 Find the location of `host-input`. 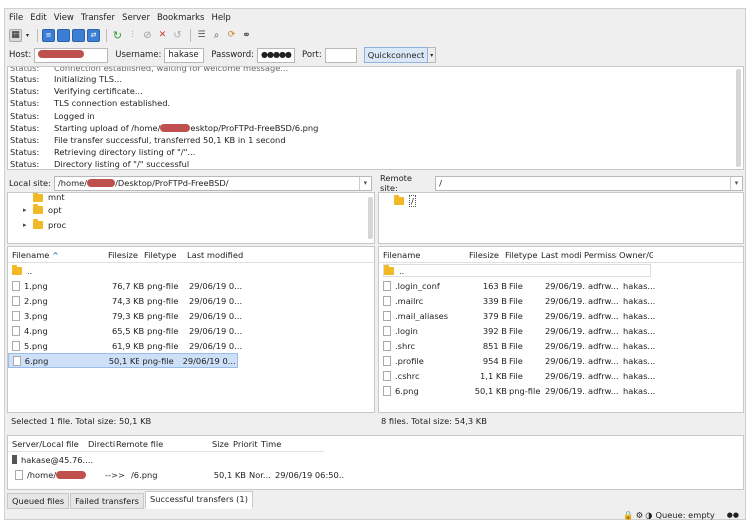

host-input is located at coordinates (71, 55).